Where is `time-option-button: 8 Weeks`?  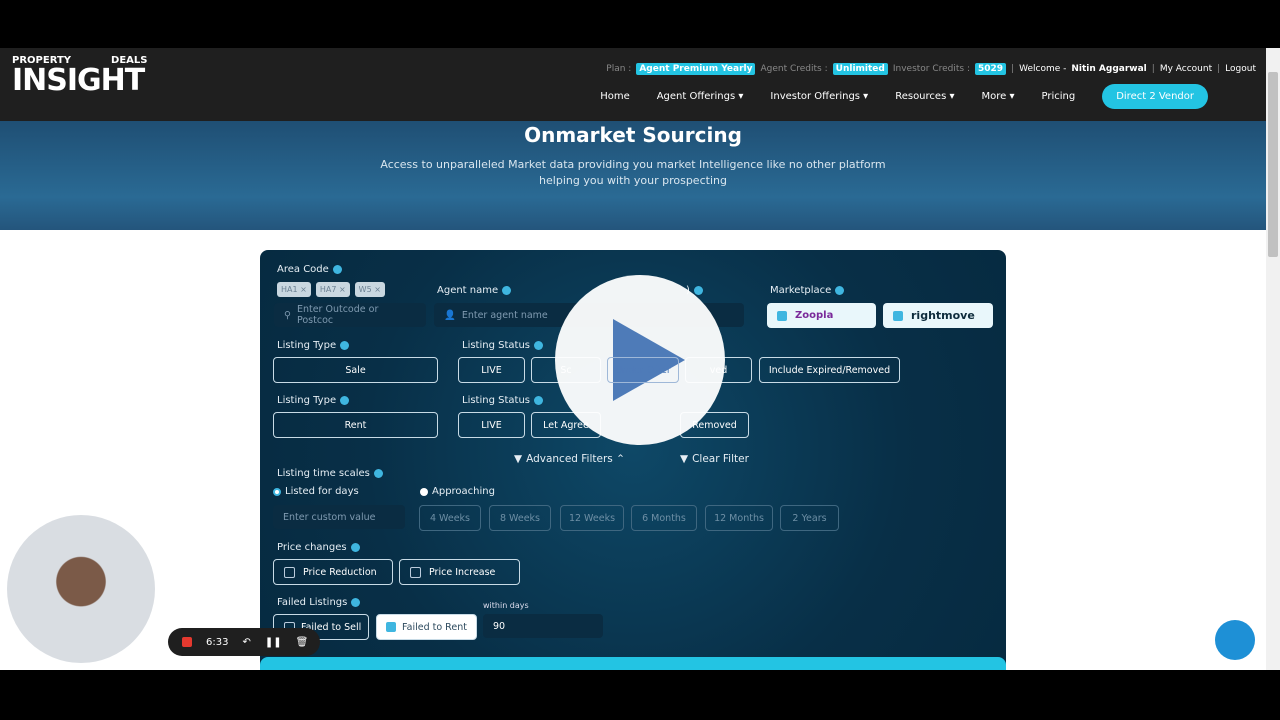 time-option-button: 8 Weeks is located at coordinates (520, 518).